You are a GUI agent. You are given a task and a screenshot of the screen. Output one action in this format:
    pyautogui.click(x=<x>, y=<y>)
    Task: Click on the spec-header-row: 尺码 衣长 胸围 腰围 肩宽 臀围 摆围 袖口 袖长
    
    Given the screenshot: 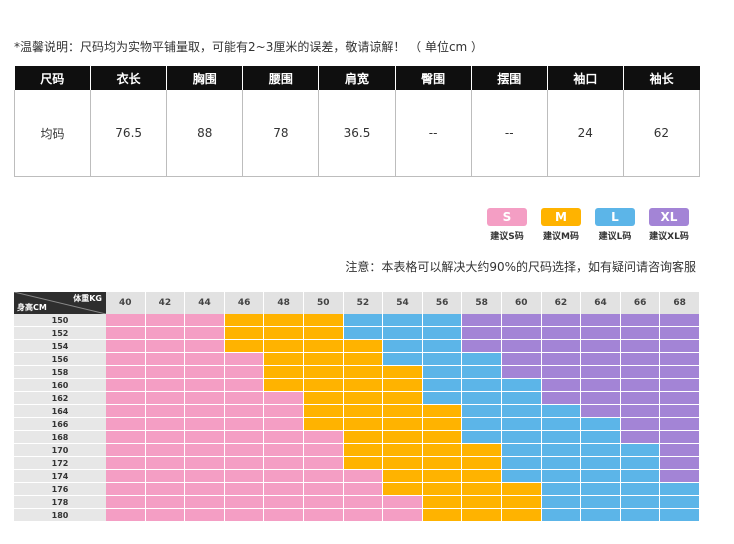 What is the action you would take?
    pyautogui.click(x=357, y=78)
    